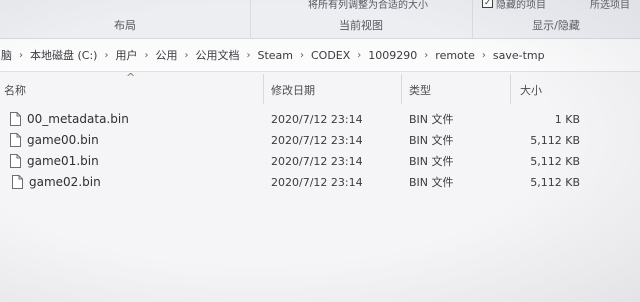  Describe the element at coordinates (129, 91) in the screenshot. I see `column-header-name: 名称` at that location.